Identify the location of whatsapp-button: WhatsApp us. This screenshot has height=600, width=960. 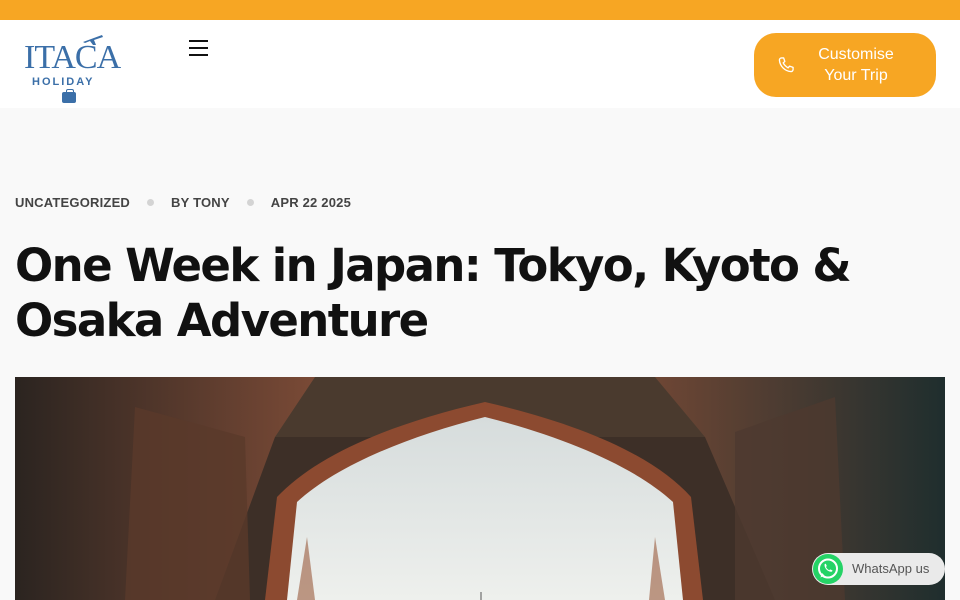
(878, 569).